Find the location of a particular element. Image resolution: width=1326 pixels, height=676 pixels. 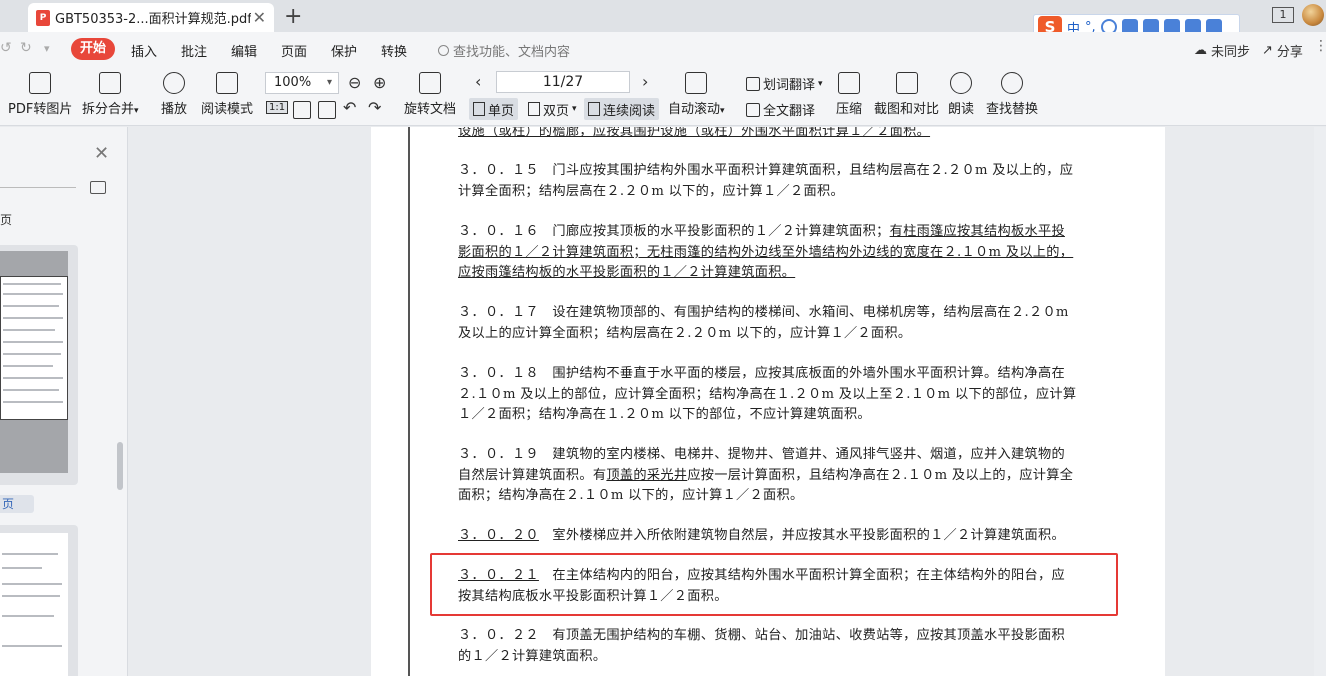

redo-icon: ↻ is located at coordinates (26, 48).